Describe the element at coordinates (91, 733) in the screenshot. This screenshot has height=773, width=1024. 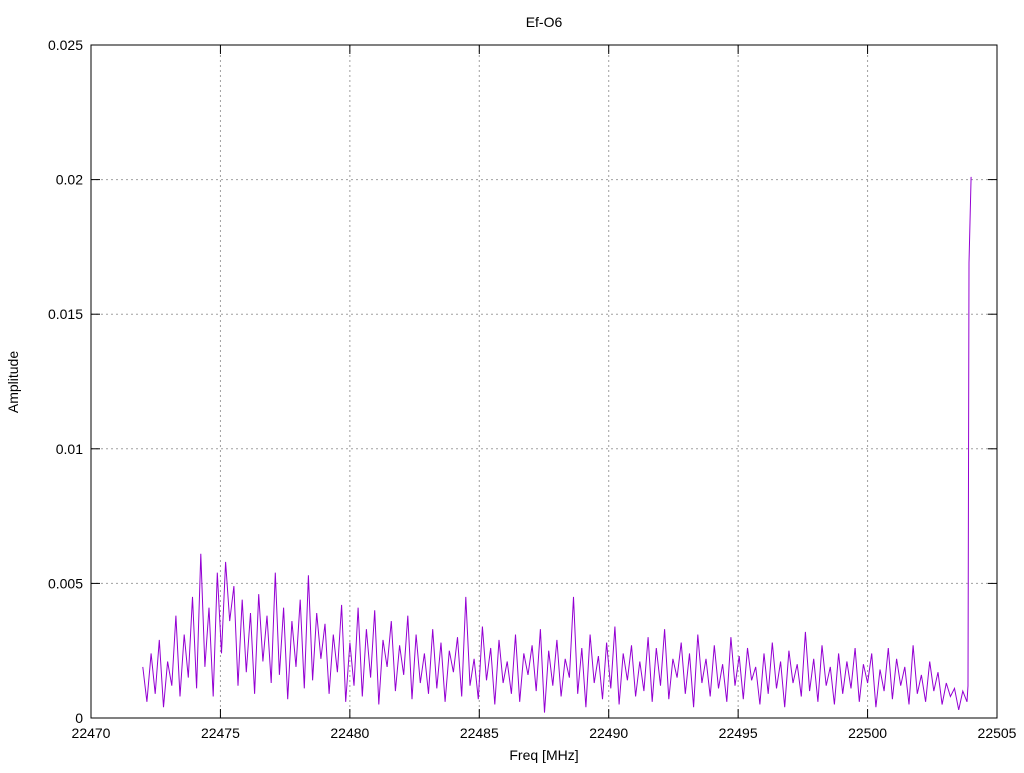
I see `x-tick-label: 22470` at that location.